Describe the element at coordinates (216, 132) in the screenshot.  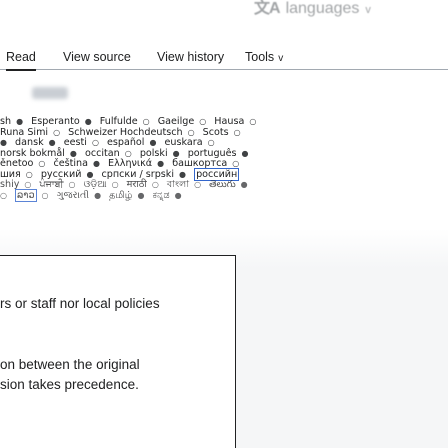
I see `language-link: Scots` at that location.